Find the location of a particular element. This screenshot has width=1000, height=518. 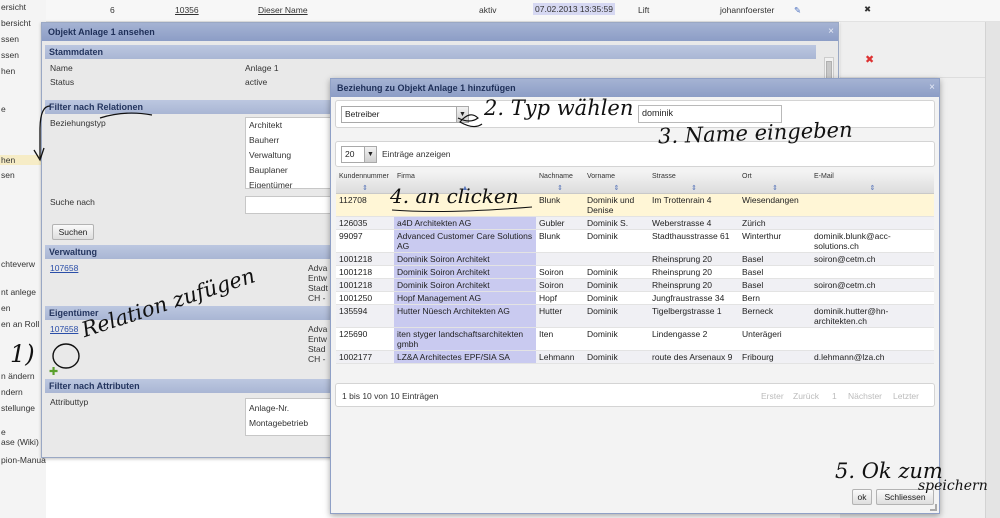

arrow-head-icon is located at coordinates (39, 154).